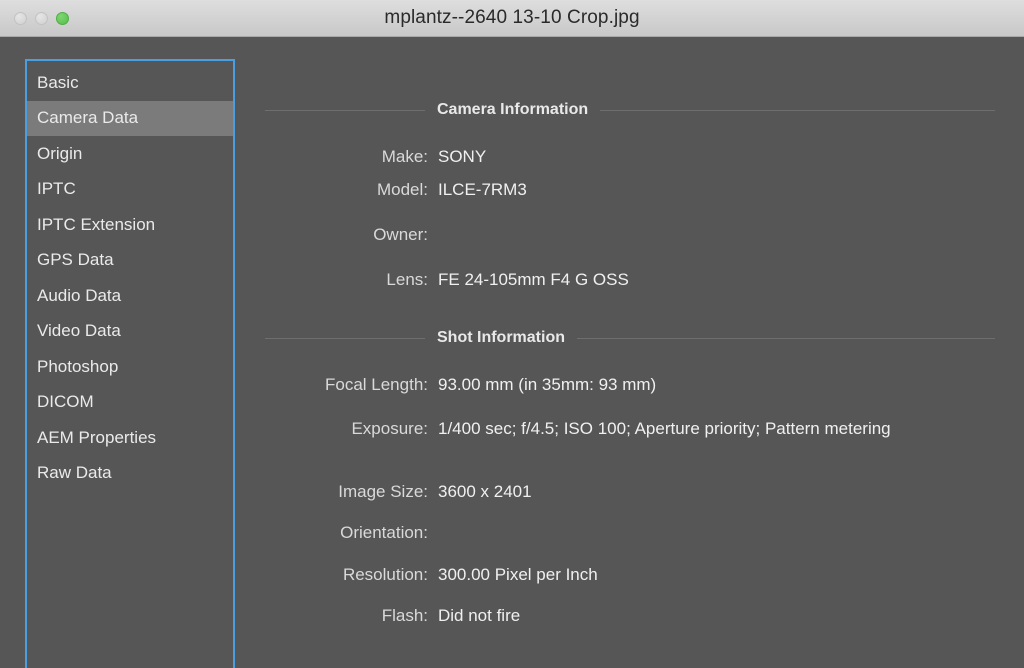 The width and height of the screenshot is (1024, 668). What do you see at coordinates (78, 366) in the screenshot?
I see `sidebar-item-label: Photoshop` at bounding box center [78, 366].